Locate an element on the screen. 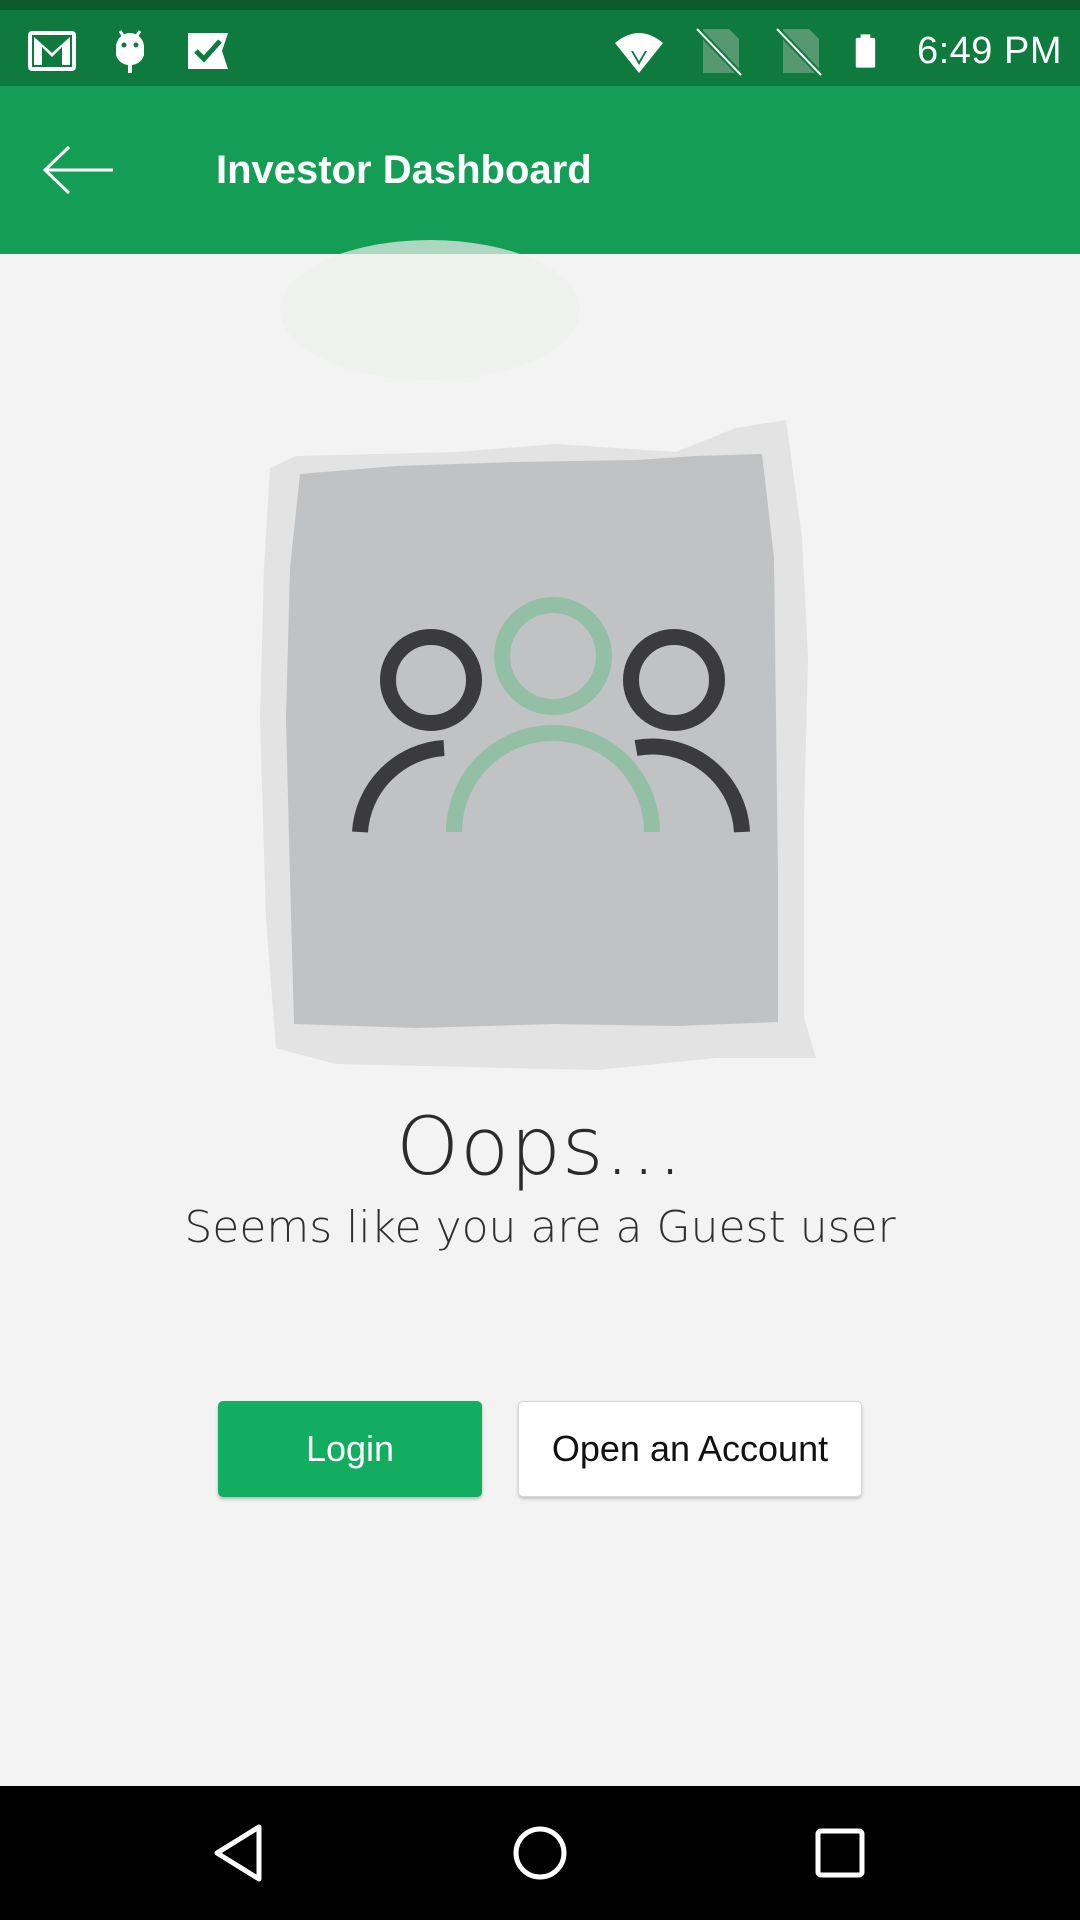 Image resolution: width=1080 pixels, height=1920 pixels. gmail-icon is located at coordinates (52, 51).